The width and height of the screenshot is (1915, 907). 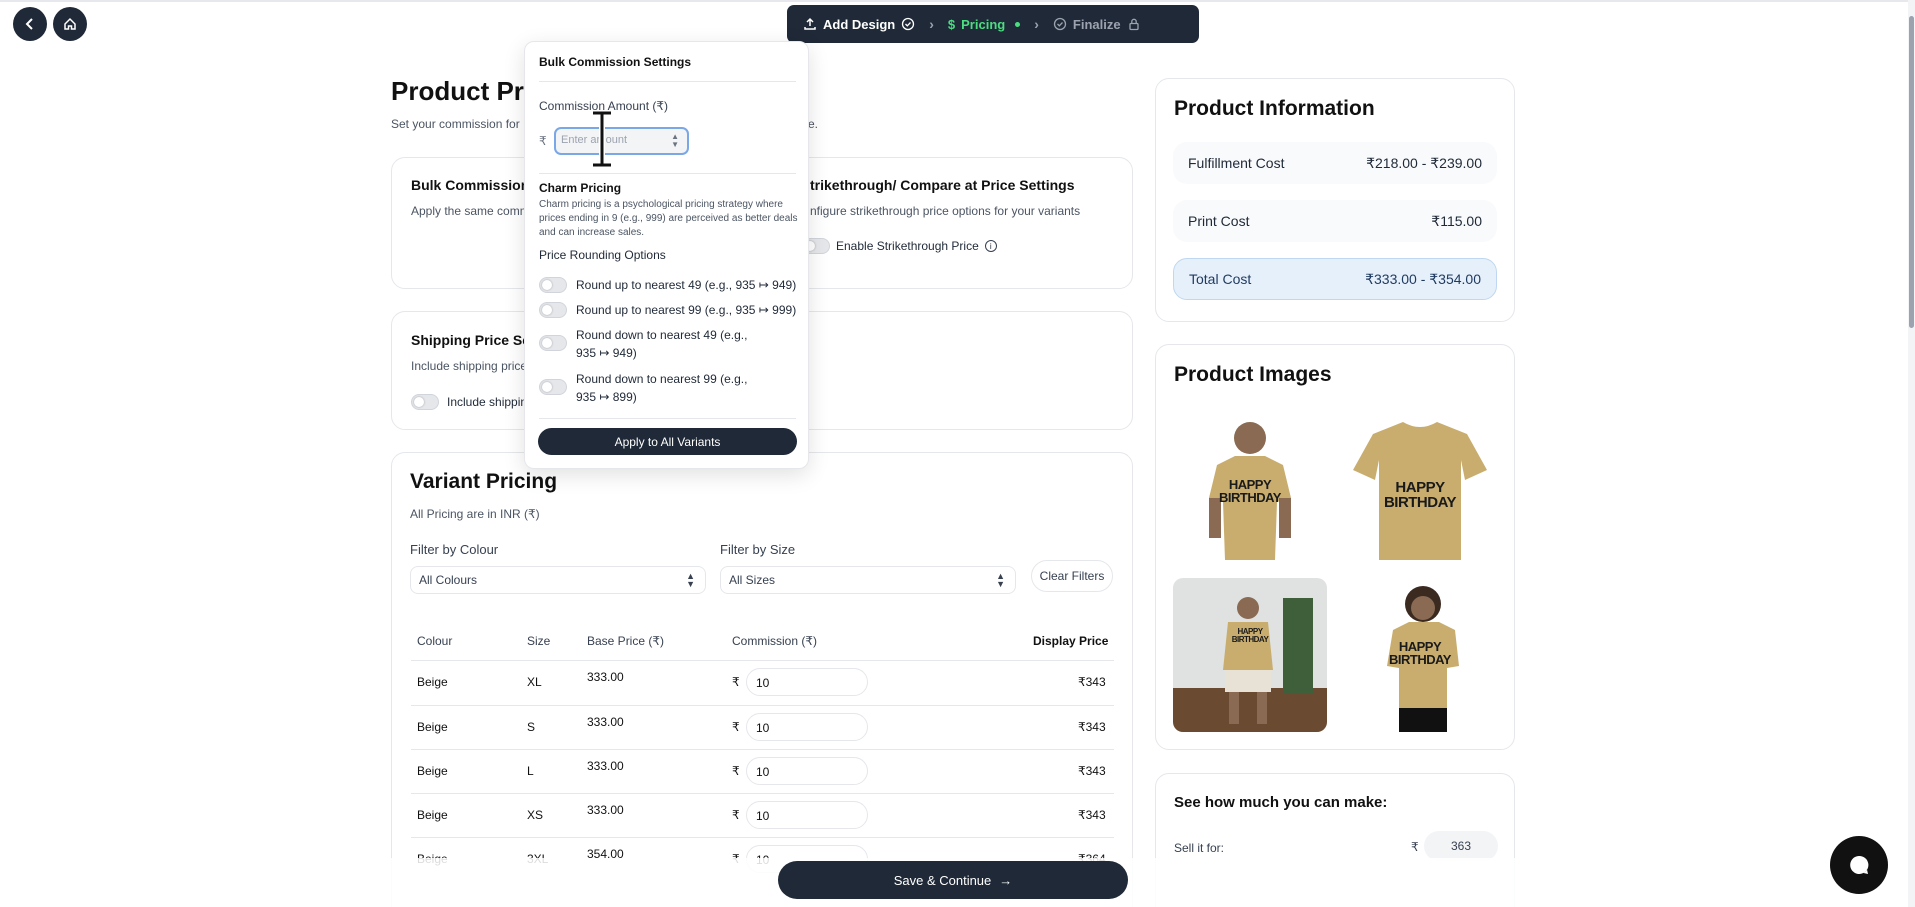 I want to click on scrollbar-thumb, so click(x=1911, y=172).